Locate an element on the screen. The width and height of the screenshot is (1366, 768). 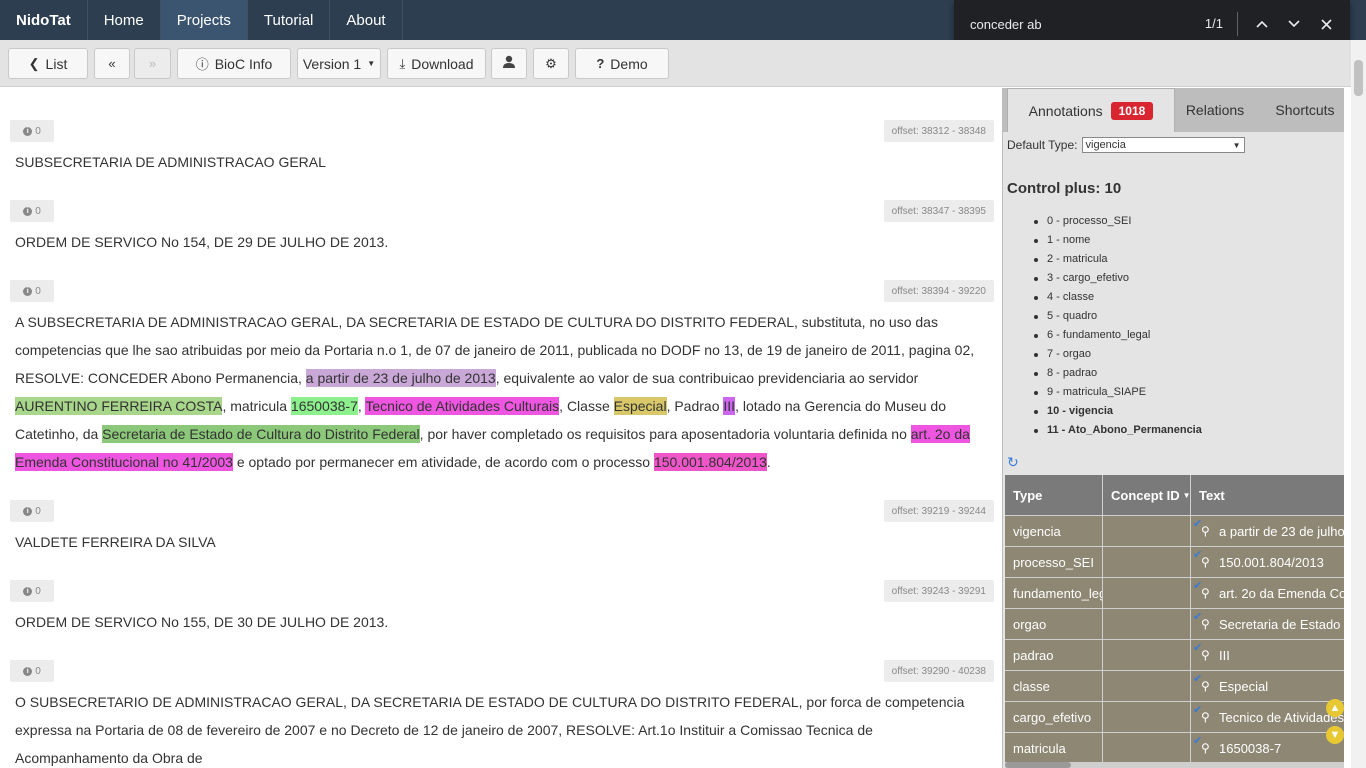
nav-projects: Projects is located at coordinates (204, 20).